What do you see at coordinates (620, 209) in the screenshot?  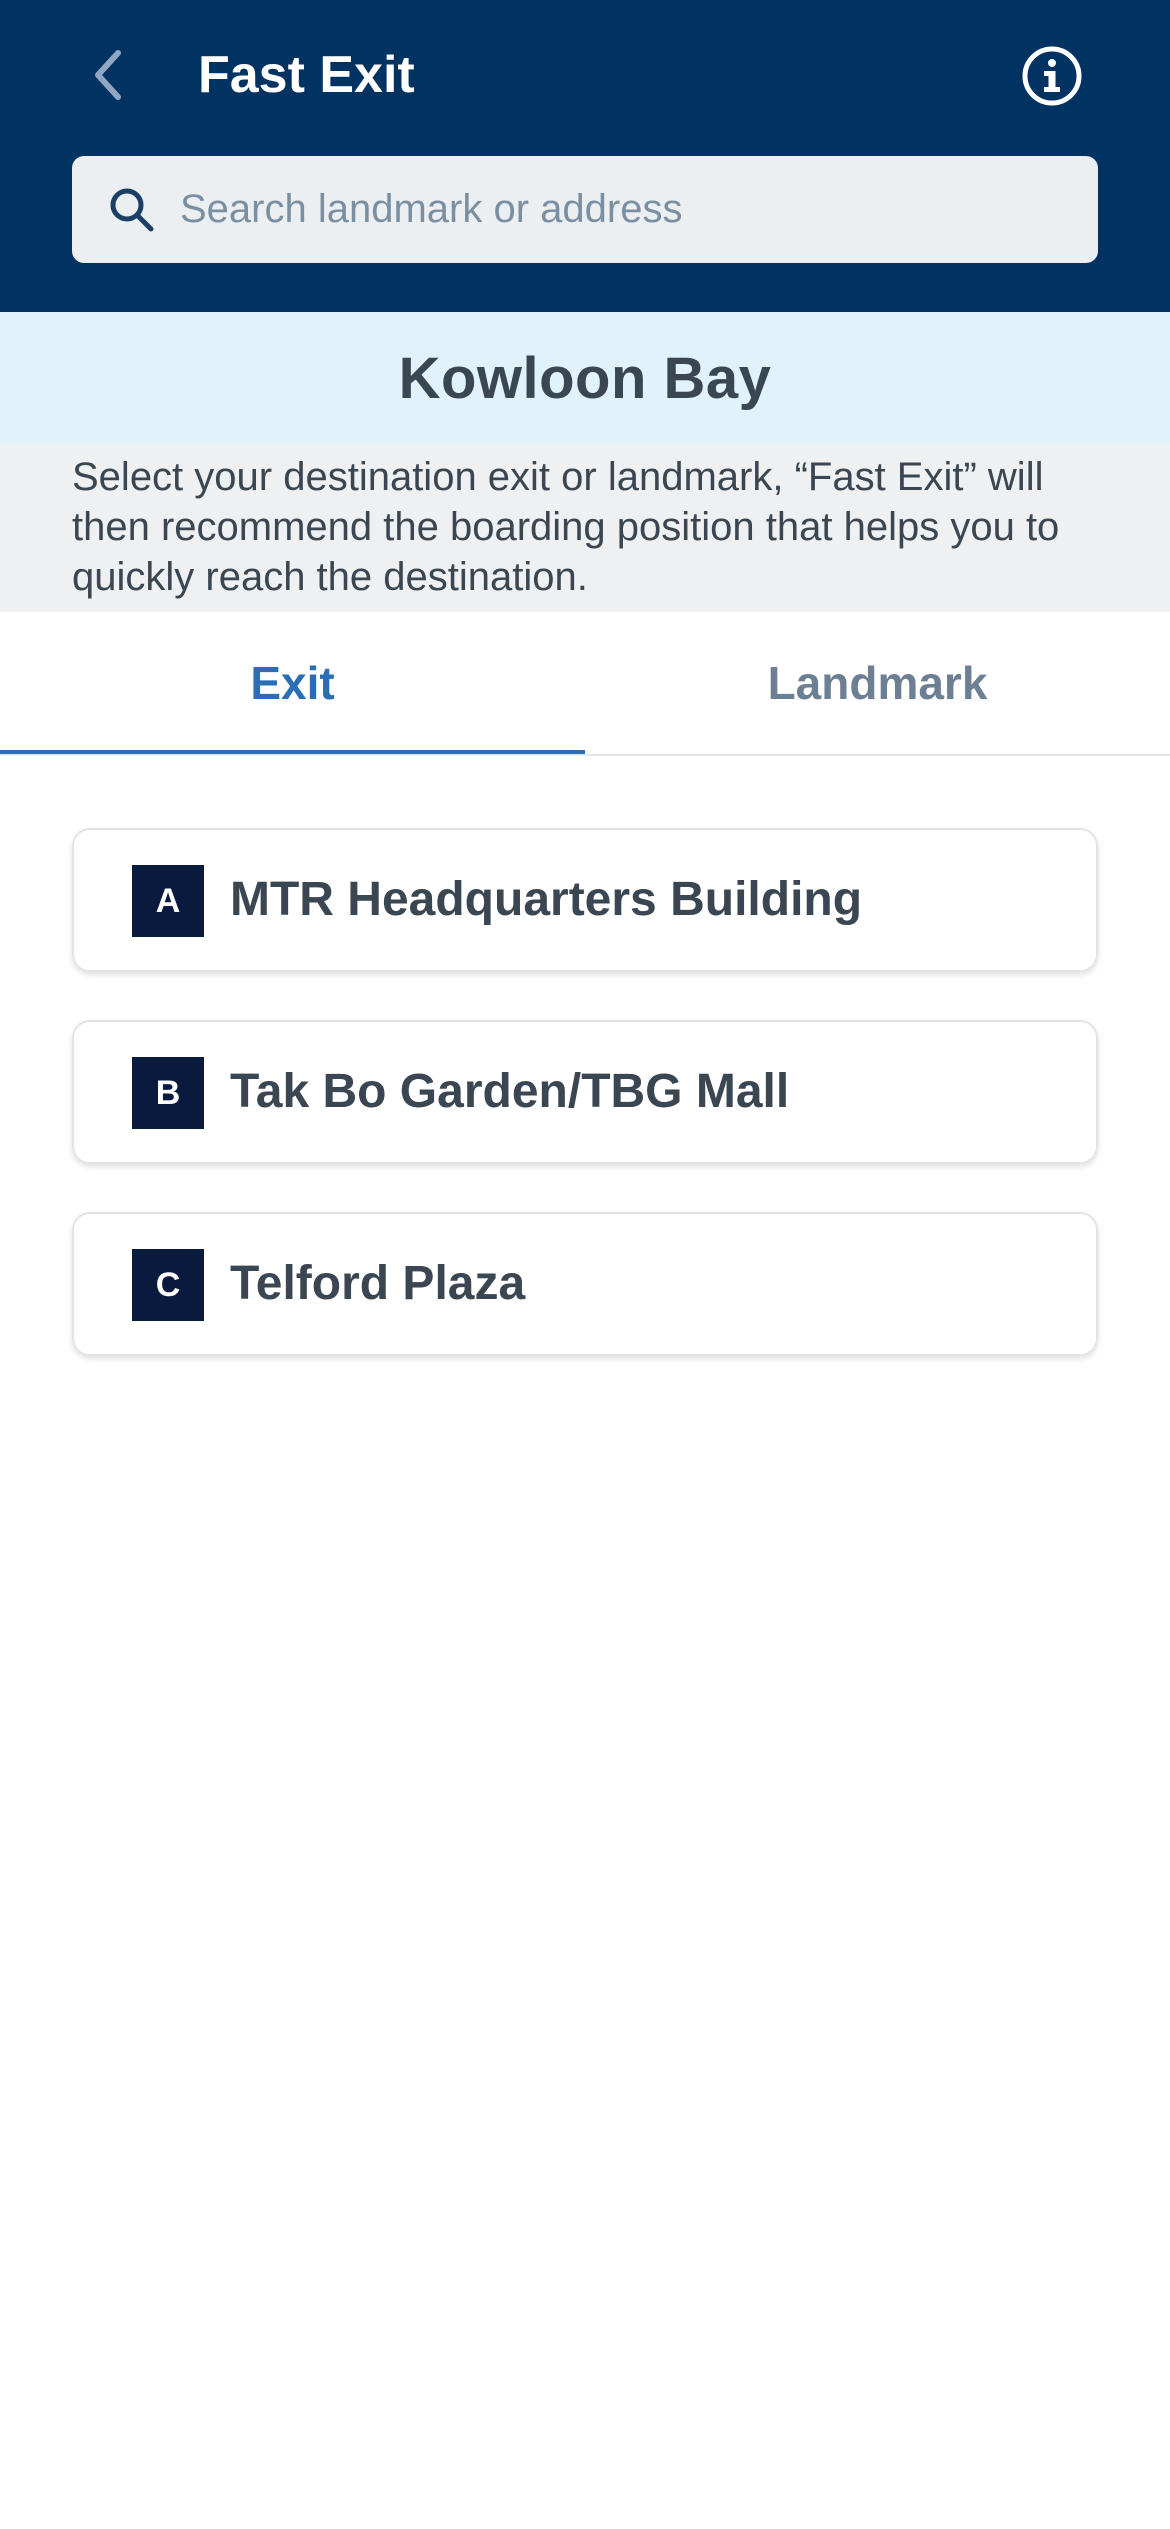 I see `search-input` at bounding box center [620, 209].